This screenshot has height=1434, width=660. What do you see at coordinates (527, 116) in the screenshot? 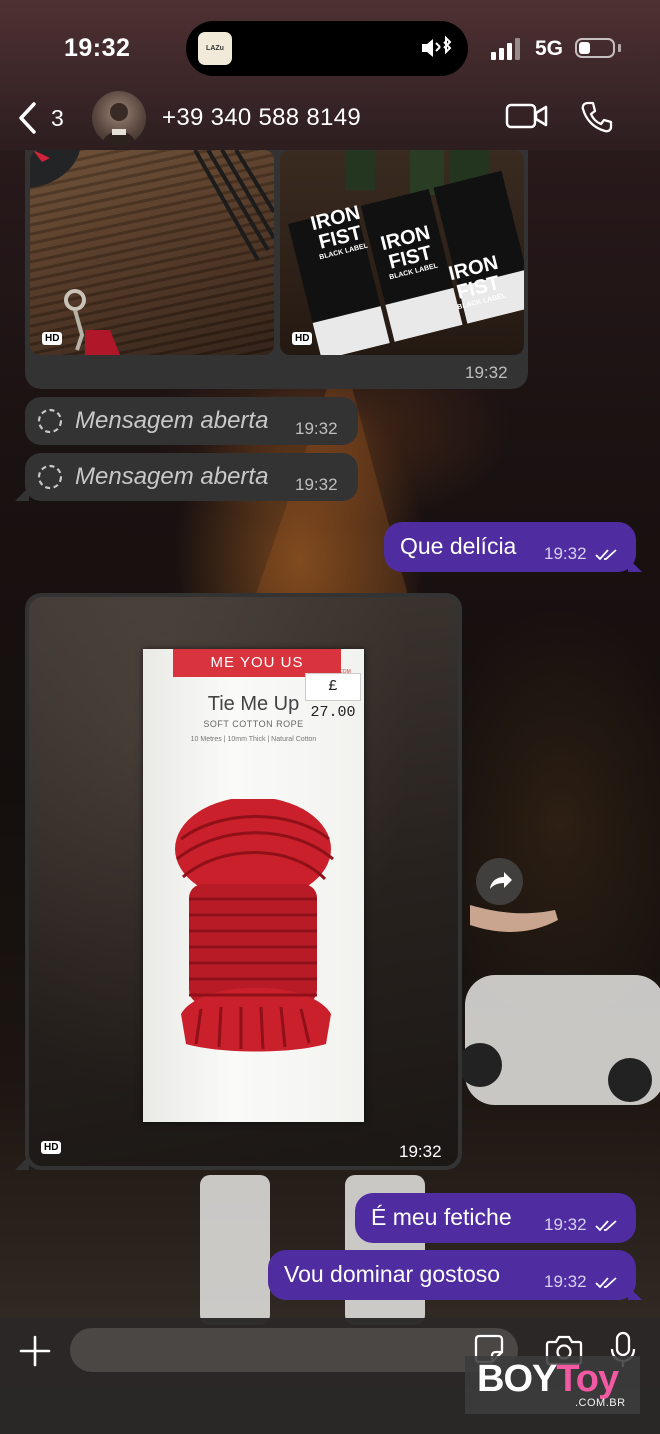
I see `video-call-icon` at bounding box center [527, 116].